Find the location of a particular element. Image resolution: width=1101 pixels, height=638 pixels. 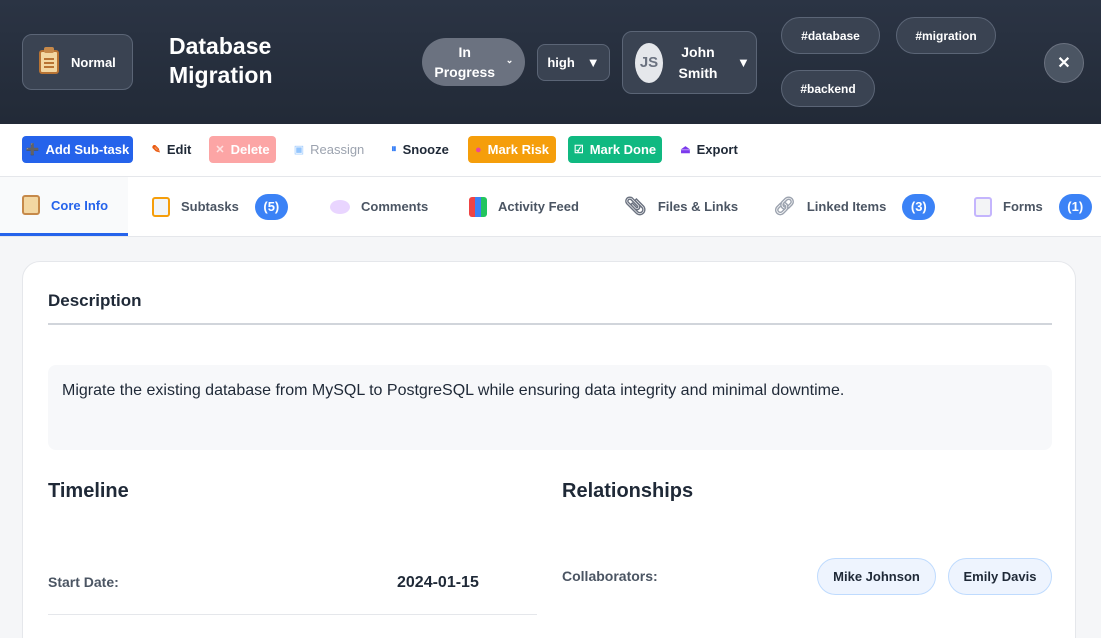

add-subtask-label: Add Sub-task is located at coordinates (87, 149).